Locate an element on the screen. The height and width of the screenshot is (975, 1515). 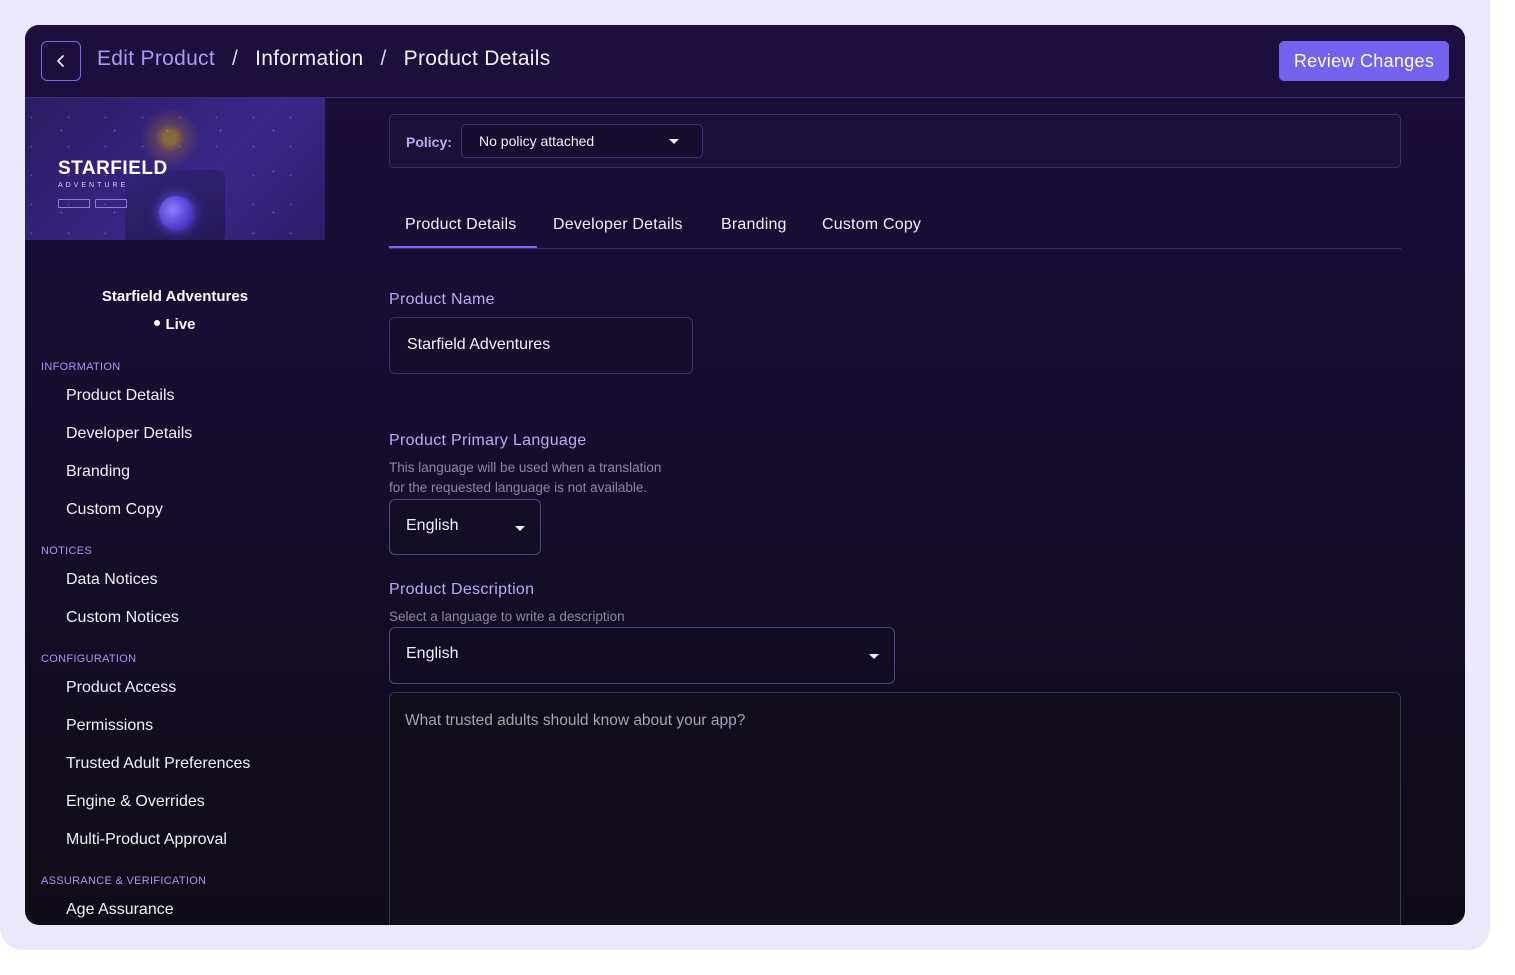
nav-section-information: INFORMATION is located at coordinates (81, 367).